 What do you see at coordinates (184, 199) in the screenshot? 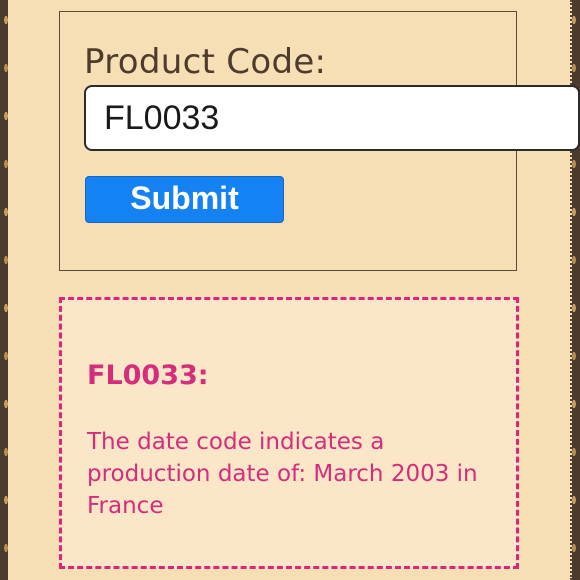
I see `submit-button: Submit` at bounding box center [184, 199].